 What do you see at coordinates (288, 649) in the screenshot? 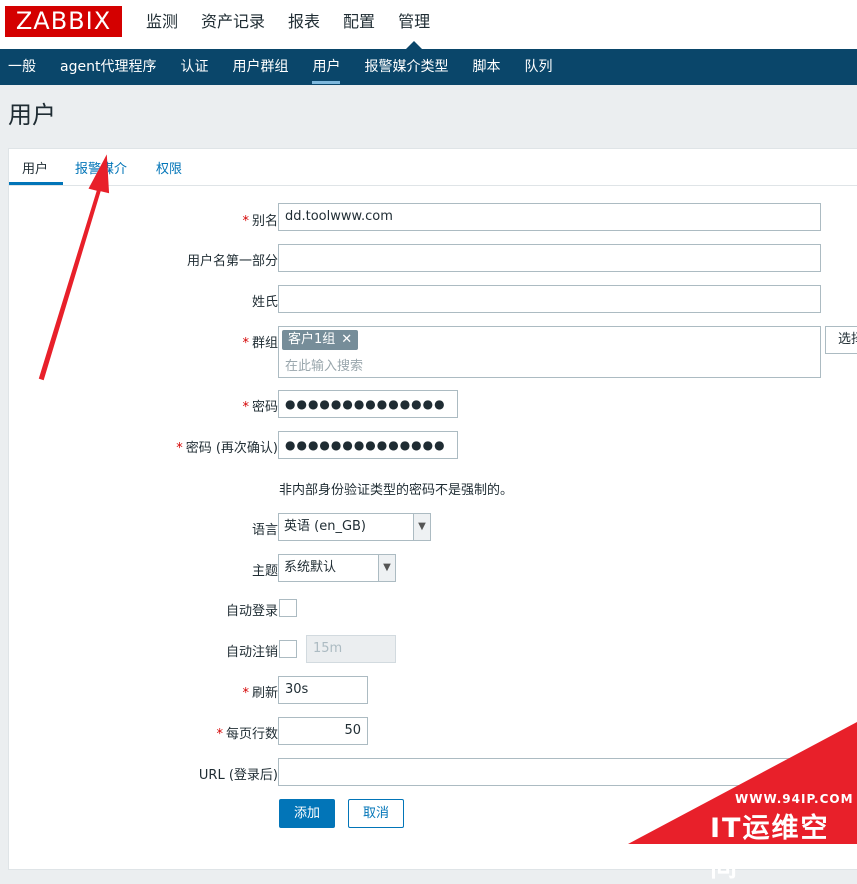
I see `autologout-checkbox` at bounding box center [288, 649].